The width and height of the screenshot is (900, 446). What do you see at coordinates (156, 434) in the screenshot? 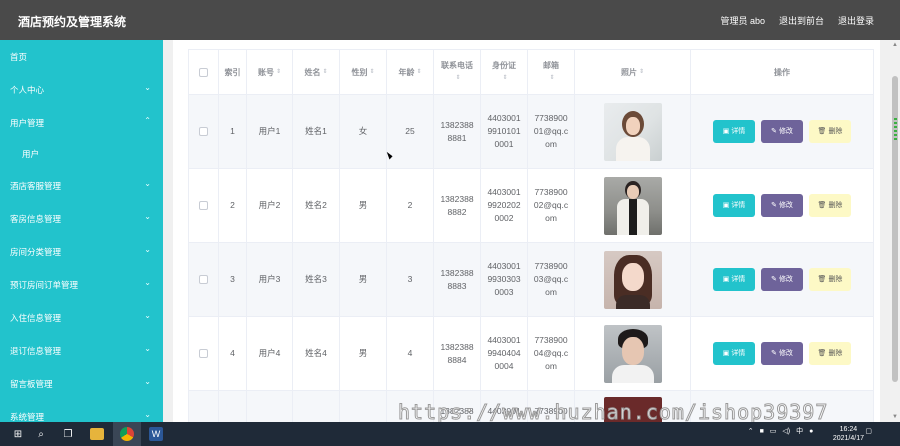
I see `word-icon: W` at bounding box center [156, 434].